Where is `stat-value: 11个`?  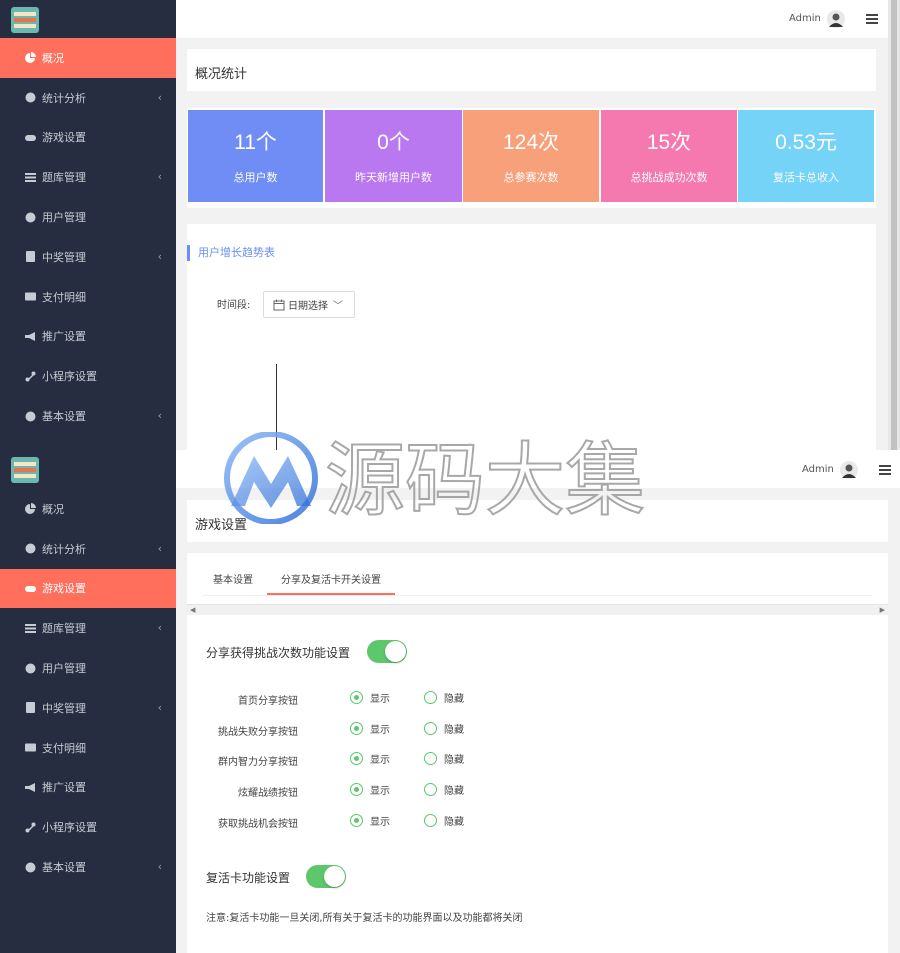
stat-value: 11个 is located at coordinates (255, 142).